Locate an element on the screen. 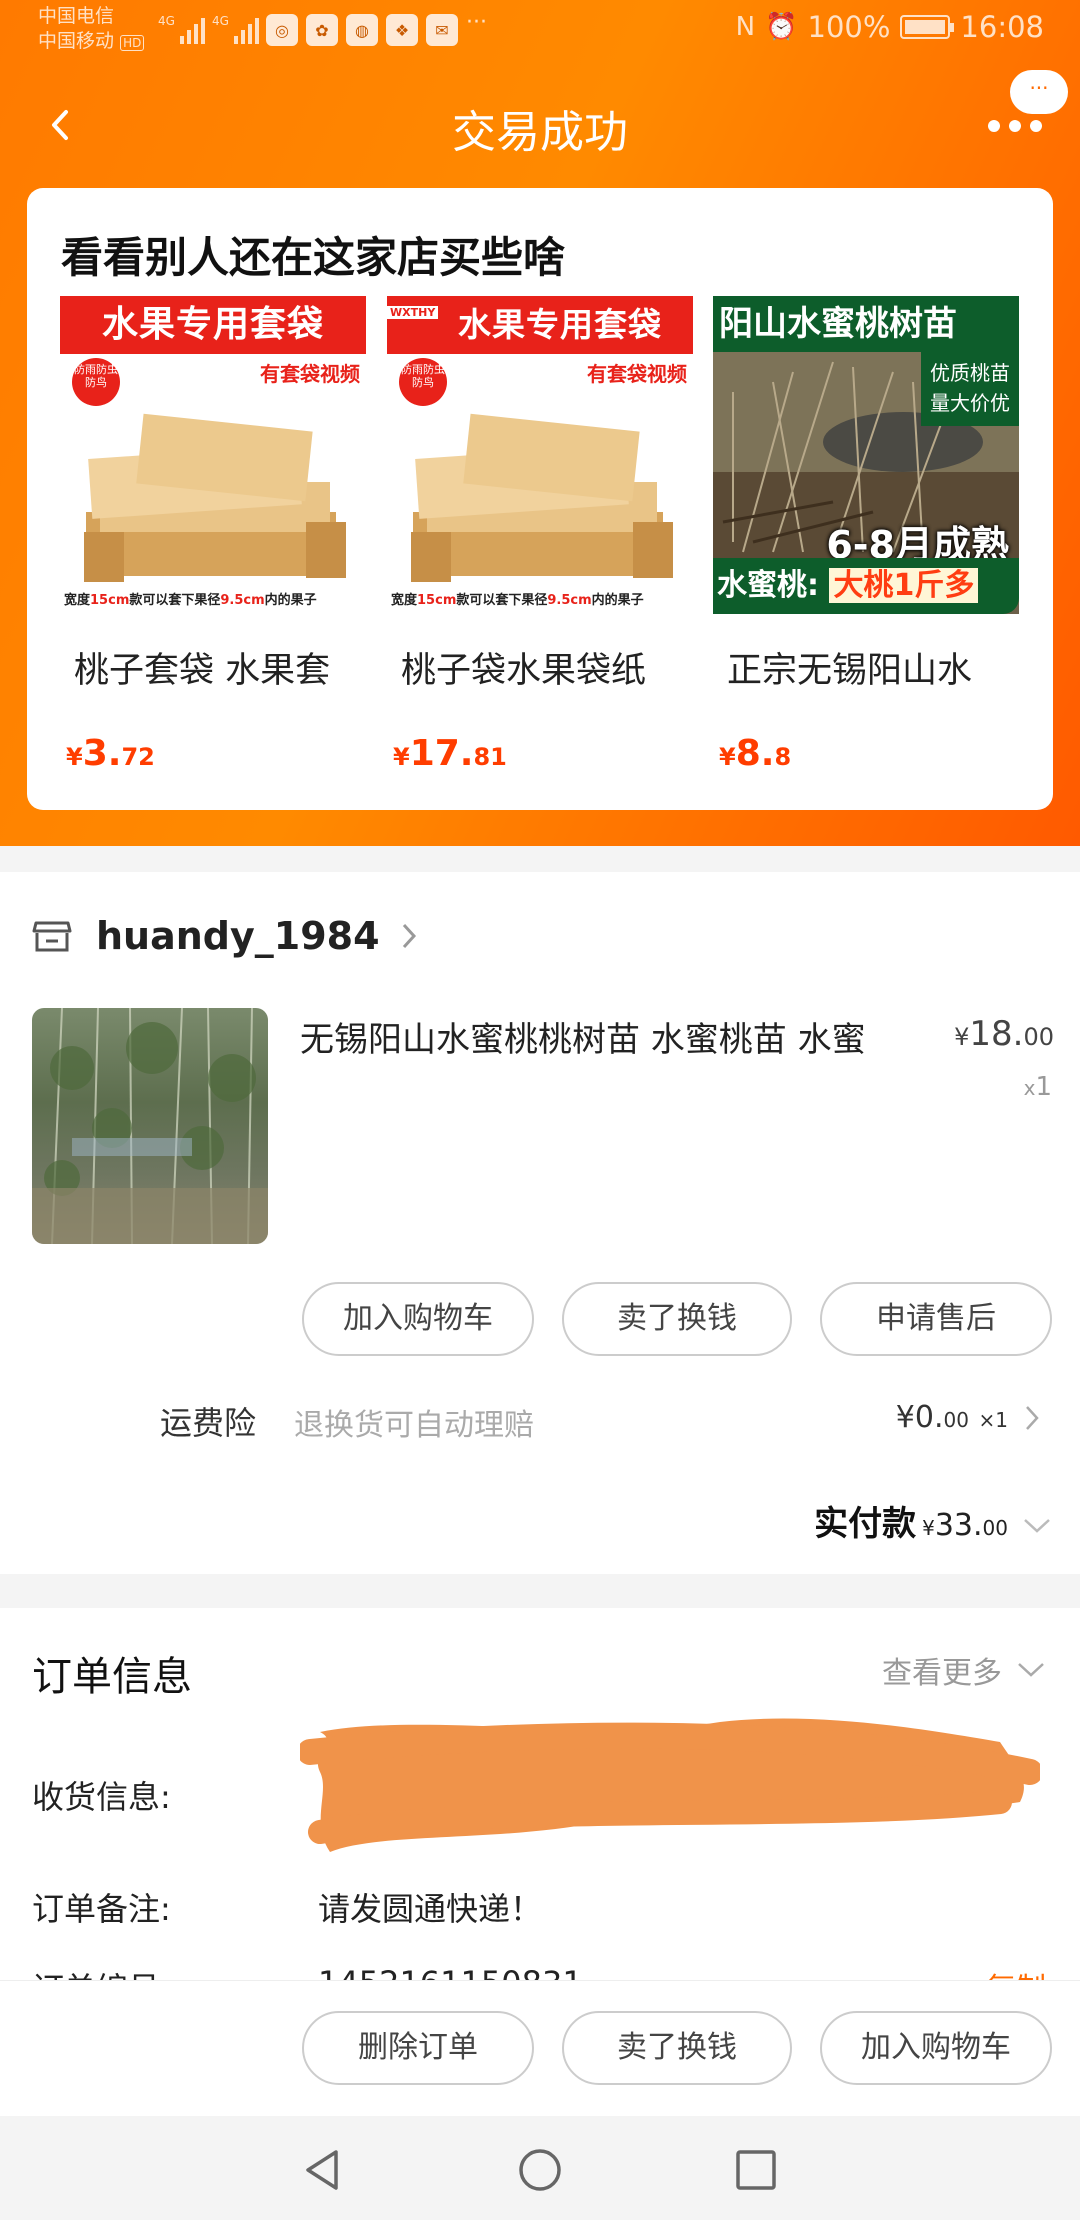 The image size is (1080, 2220). recents-square-icon is located at coordinates (756, 2170).